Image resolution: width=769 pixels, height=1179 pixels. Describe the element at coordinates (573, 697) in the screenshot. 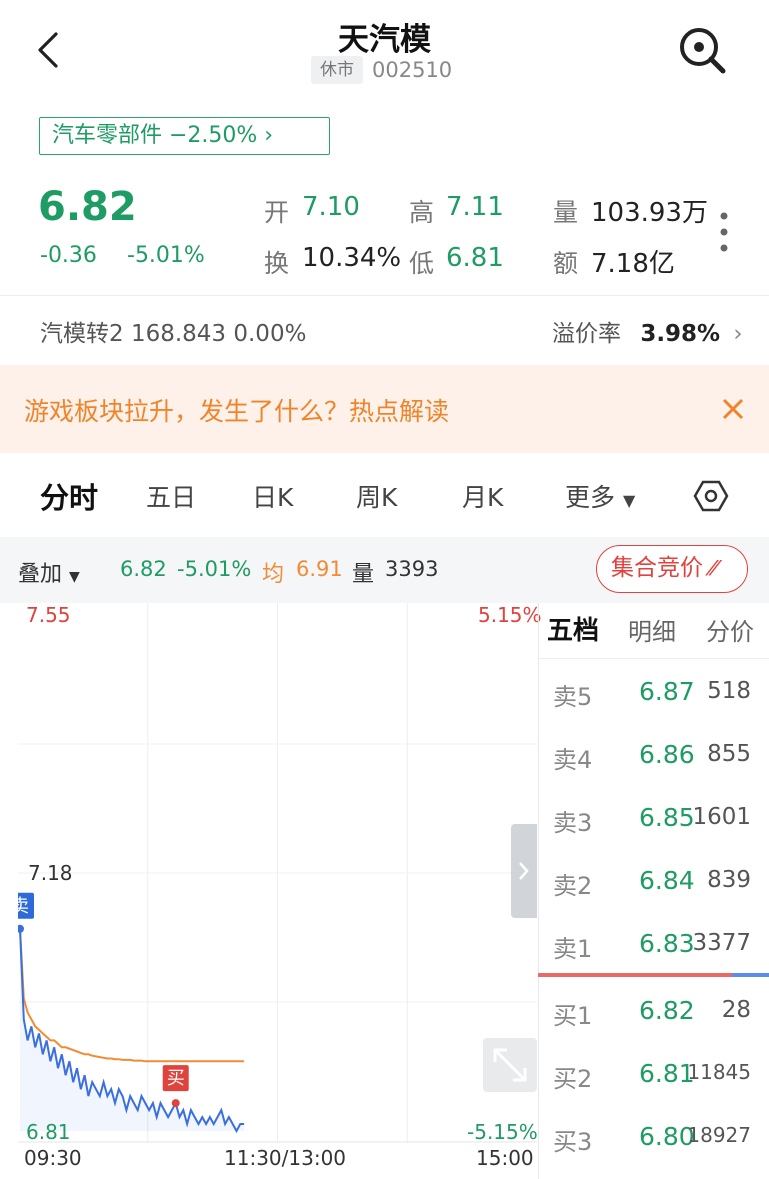

I see `order-level-label: 卖5` at that location.